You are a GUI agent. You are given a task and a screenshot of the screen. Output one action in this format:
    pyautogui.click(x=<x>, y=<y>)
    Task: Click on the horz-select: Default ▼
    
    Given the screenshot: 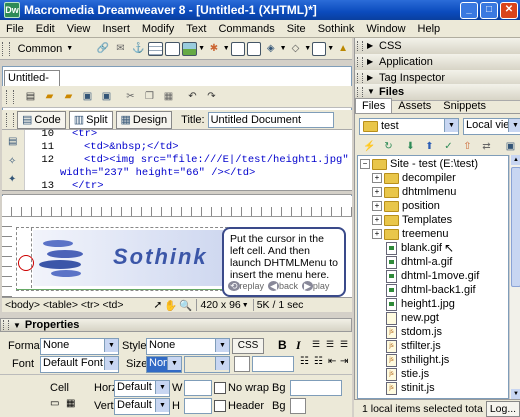 What is the action you would take?
    pyautogui.click(x=142, y=388)
    